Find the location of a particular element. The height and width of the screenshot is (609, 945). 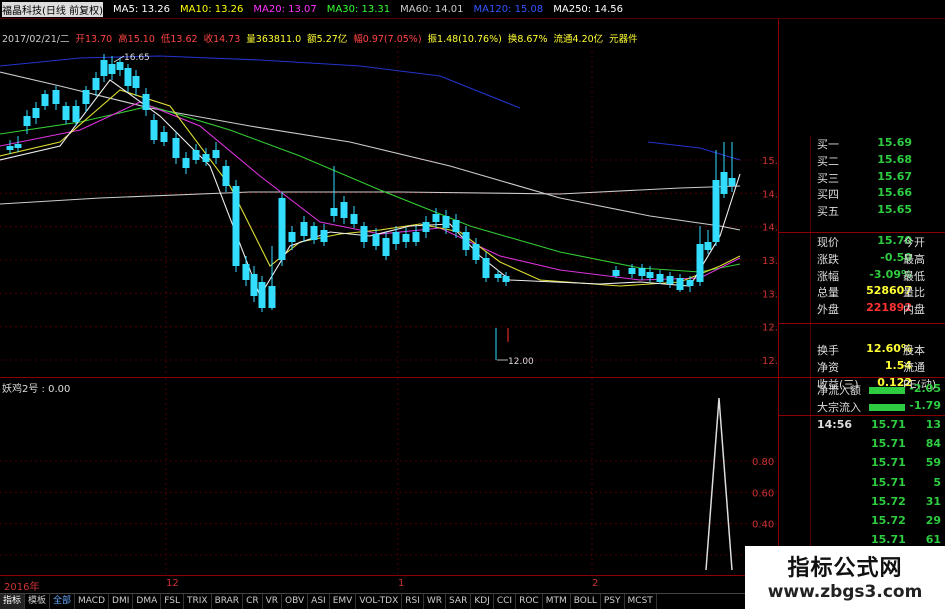

tick-row: 15.72 31 is located at coordinates (862, 504).